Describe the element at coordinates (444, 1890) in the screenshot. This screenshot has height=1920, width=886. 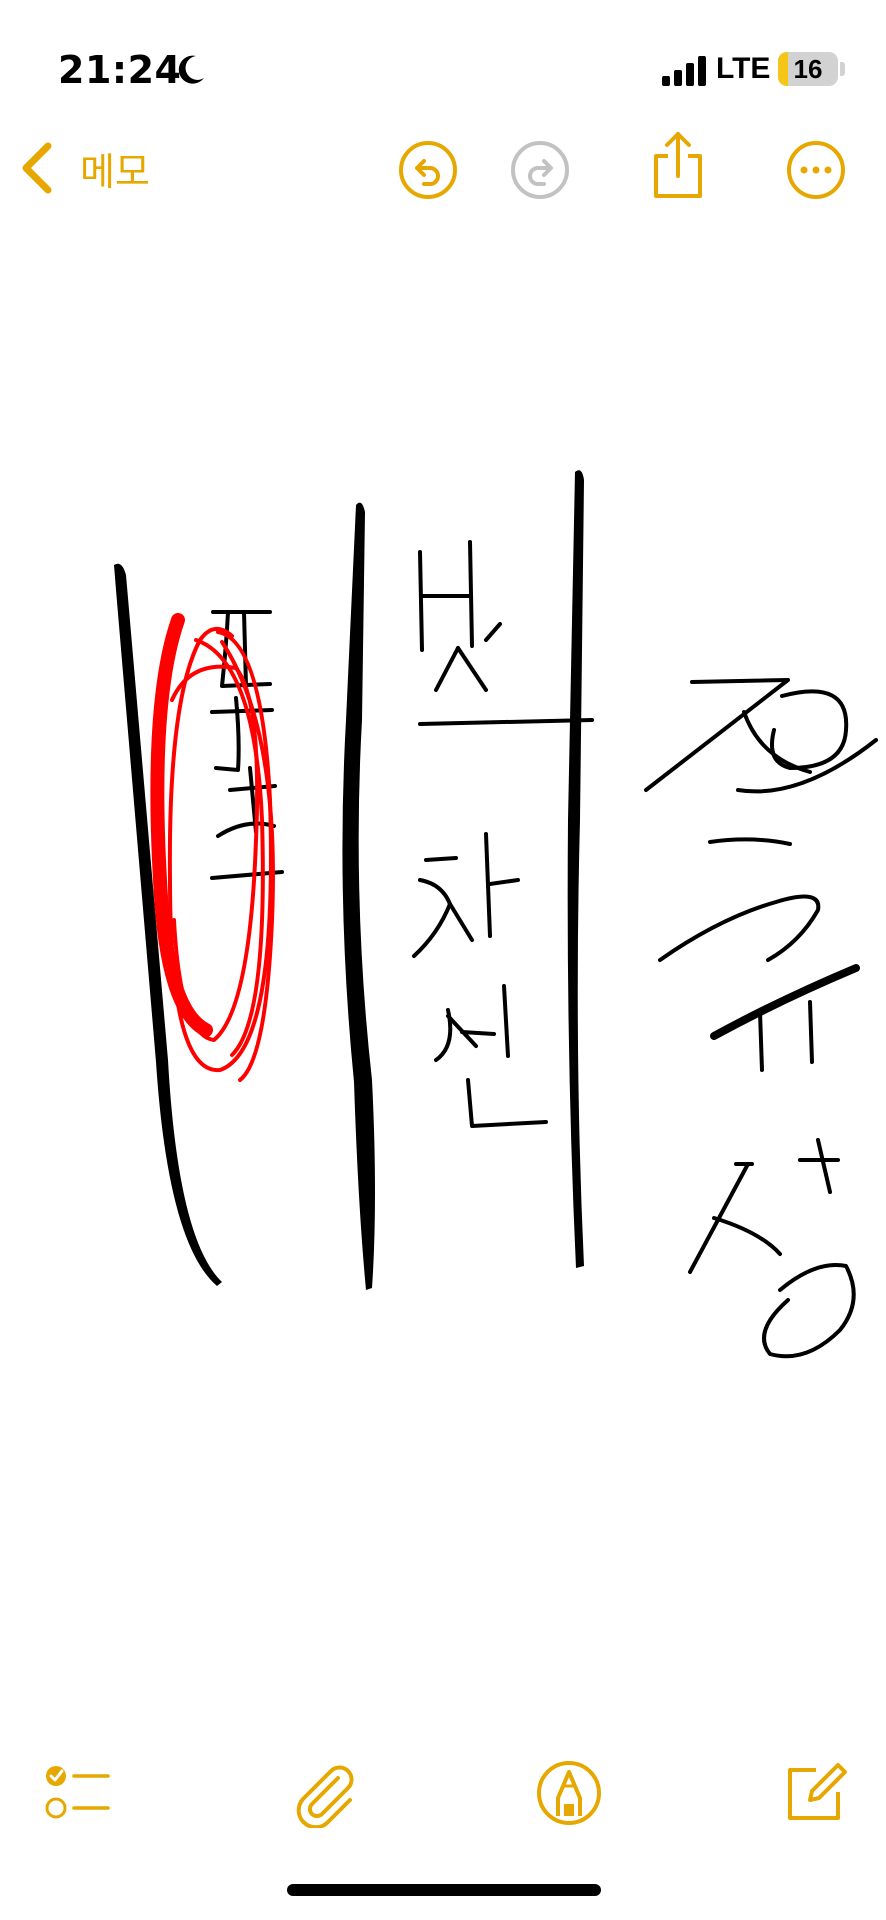
I see `home-indicator` at that location.